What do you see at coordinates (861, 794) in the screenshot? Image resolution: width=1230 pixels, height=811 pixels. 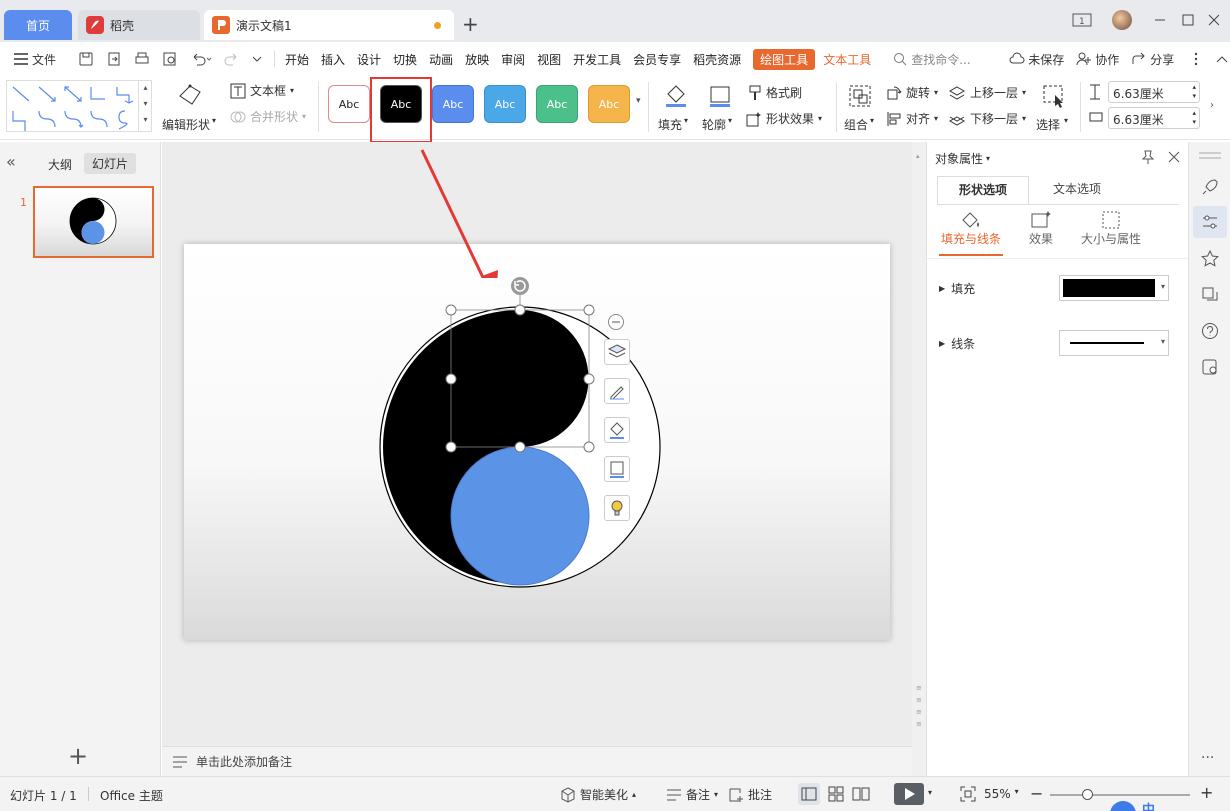 I see `reading-view-icon` at bounding box center [861, 794].